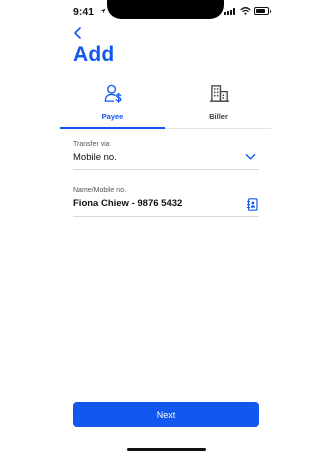  What do you see at coordinates (91, 144) in the screenshot?
I see `transfer-via-label: Transfer via` at bounding box center [91, 144].